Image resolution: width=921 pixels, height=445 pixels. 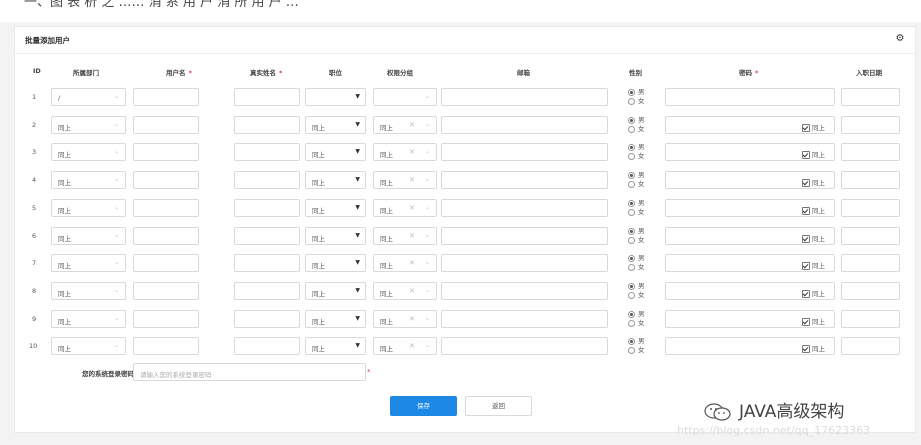 What do you see at coordinates (900, 39) in the screenshot?
I see `gear-icon: ⚙` at bounding box center [900, 39].